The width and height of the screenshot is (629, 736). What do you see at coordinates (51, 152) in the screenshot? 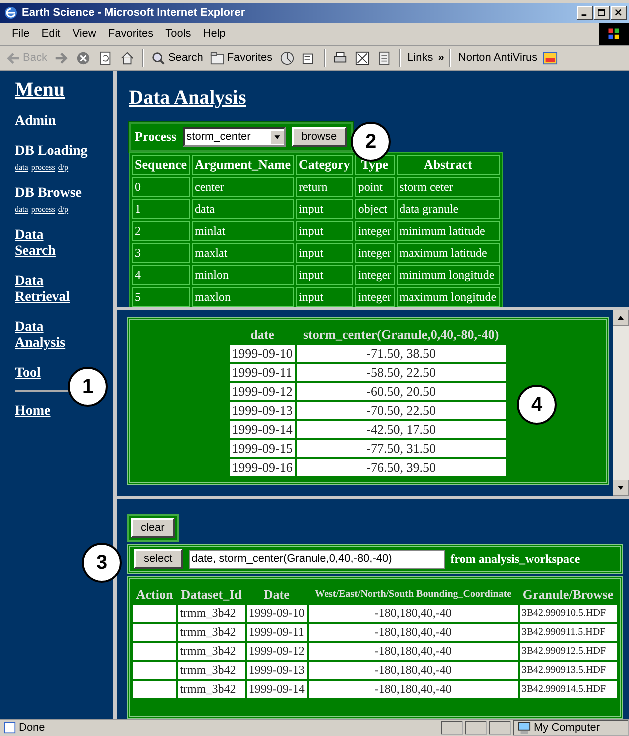
I see `sidebar-link: DB Loading` at bounding box center [51, 152].